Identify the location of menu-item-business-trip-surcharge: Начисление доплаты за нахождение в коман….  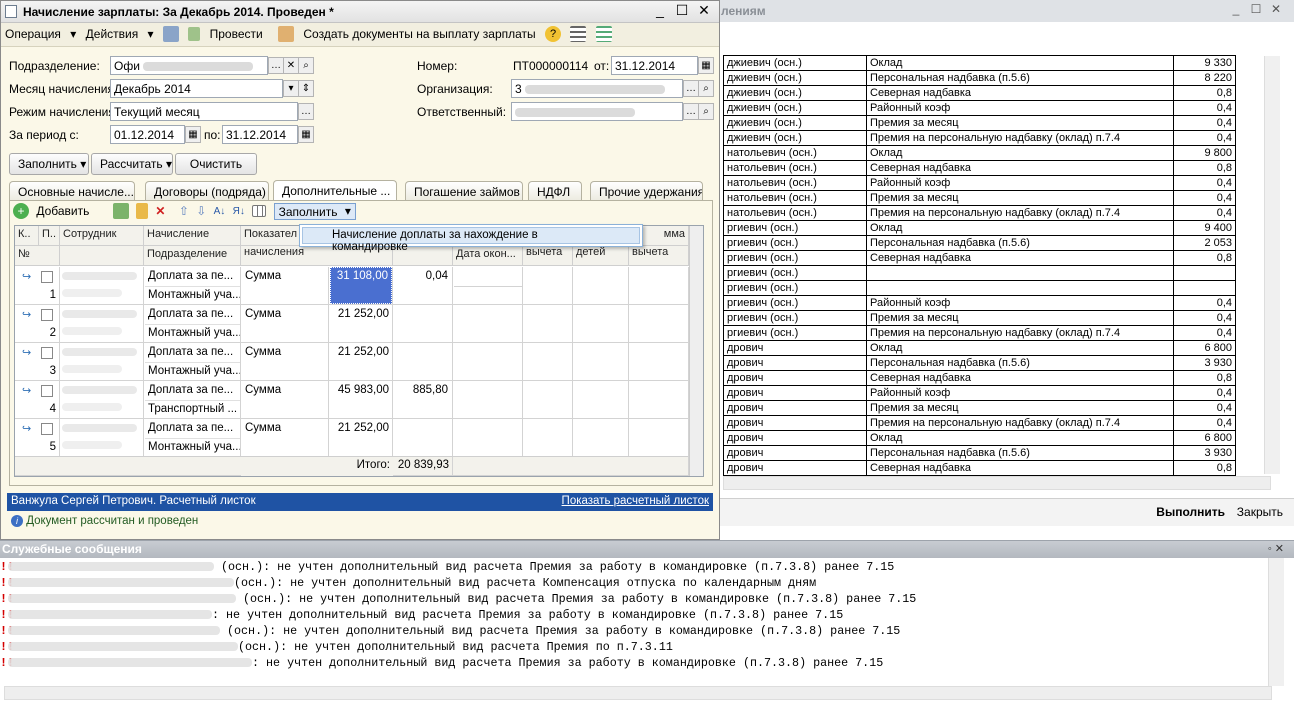
(471, 240).